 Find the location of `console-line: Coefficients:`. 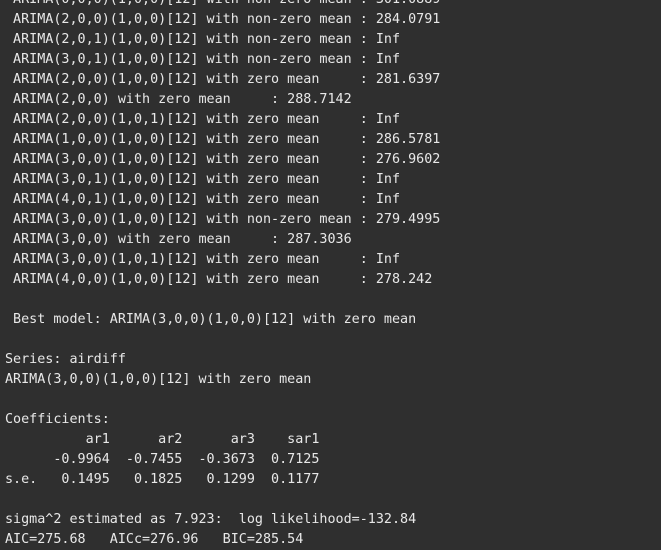

console-line: Coefficients: is located at coordinates (57, 419).